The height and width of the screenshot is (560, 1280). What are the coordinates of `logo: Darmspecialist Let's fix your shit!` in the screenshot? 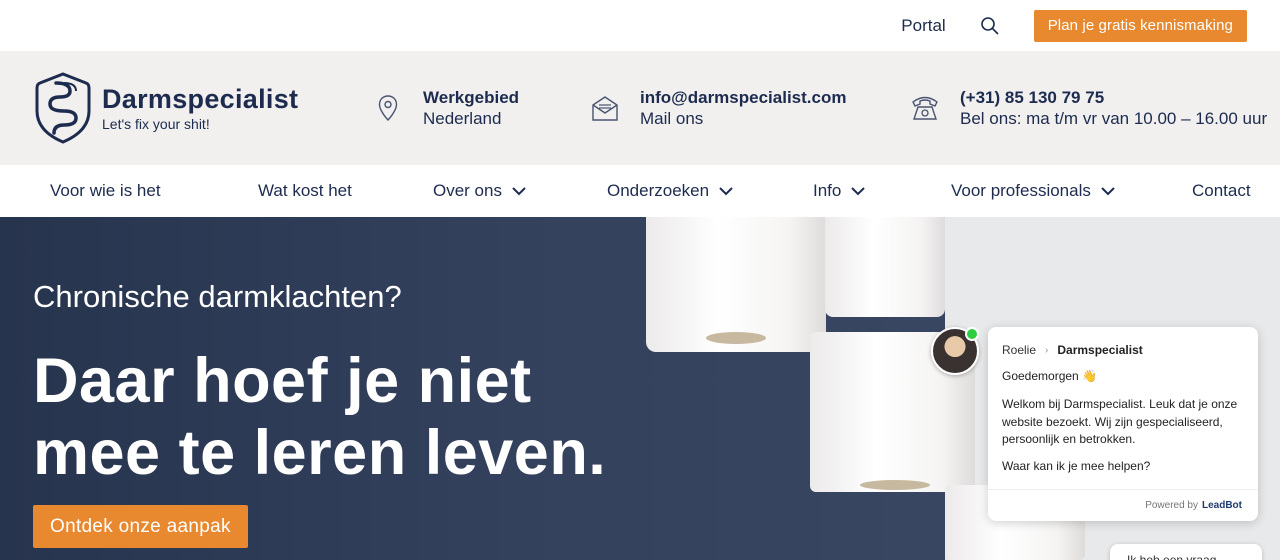 It's located at (166, 108).